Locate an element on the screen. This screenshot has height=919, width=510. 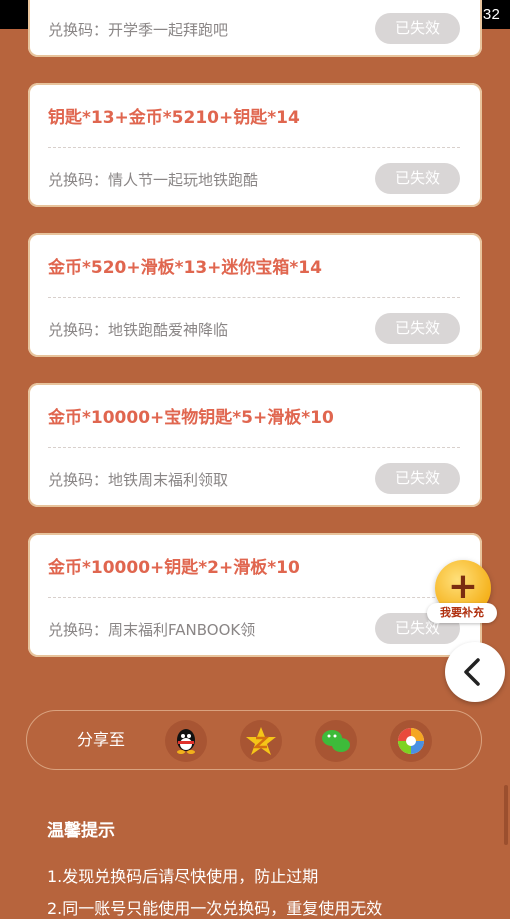
tip-line: 1.发现兑换码后请尽快使用，防止过期 is located at coordinates (183, 876).